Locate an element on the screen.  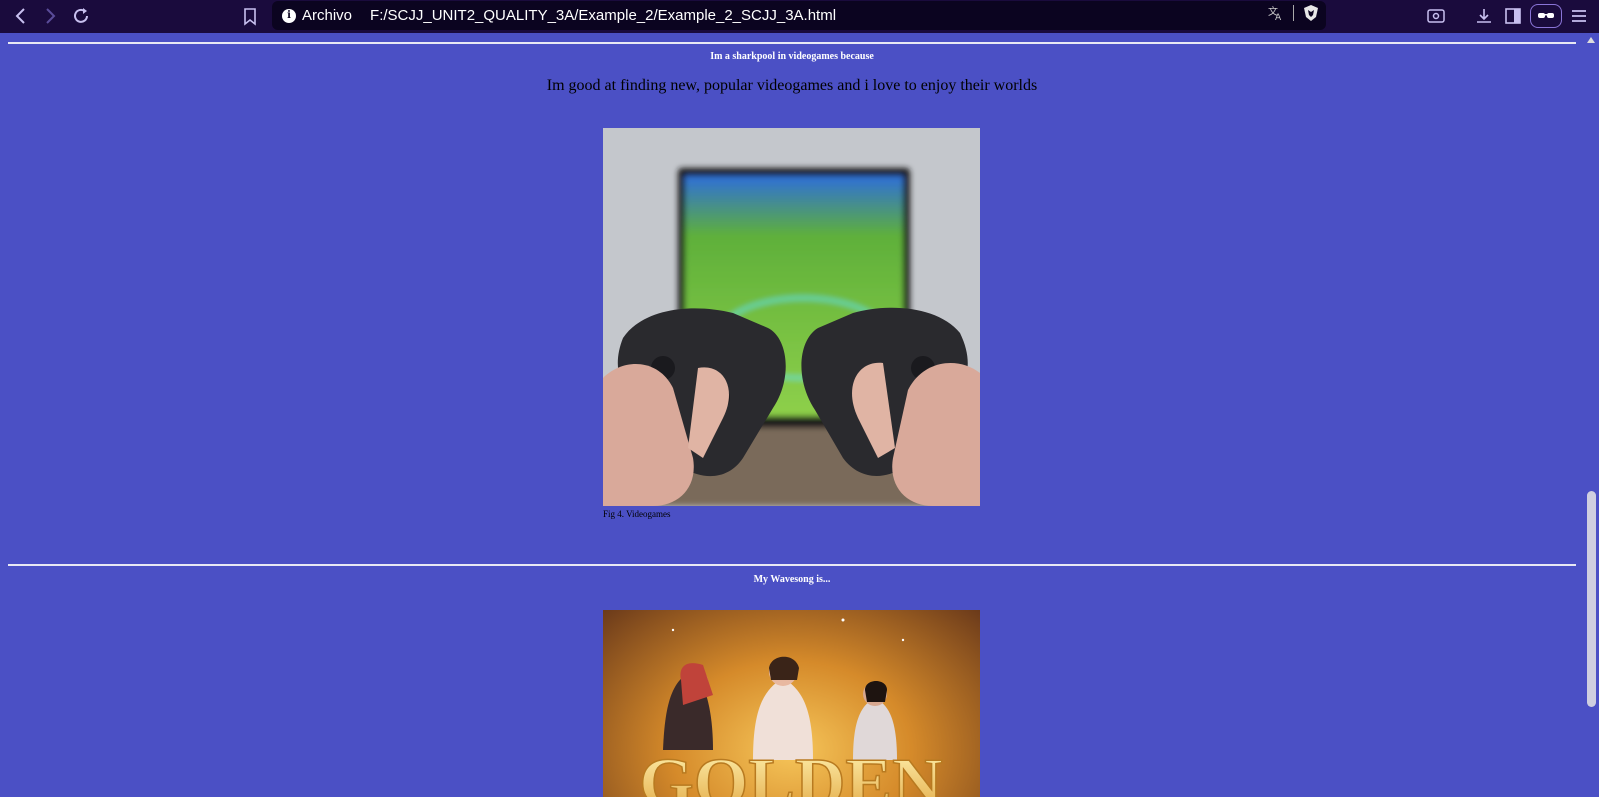
leo-icon is located at coordinates (1546, 15).